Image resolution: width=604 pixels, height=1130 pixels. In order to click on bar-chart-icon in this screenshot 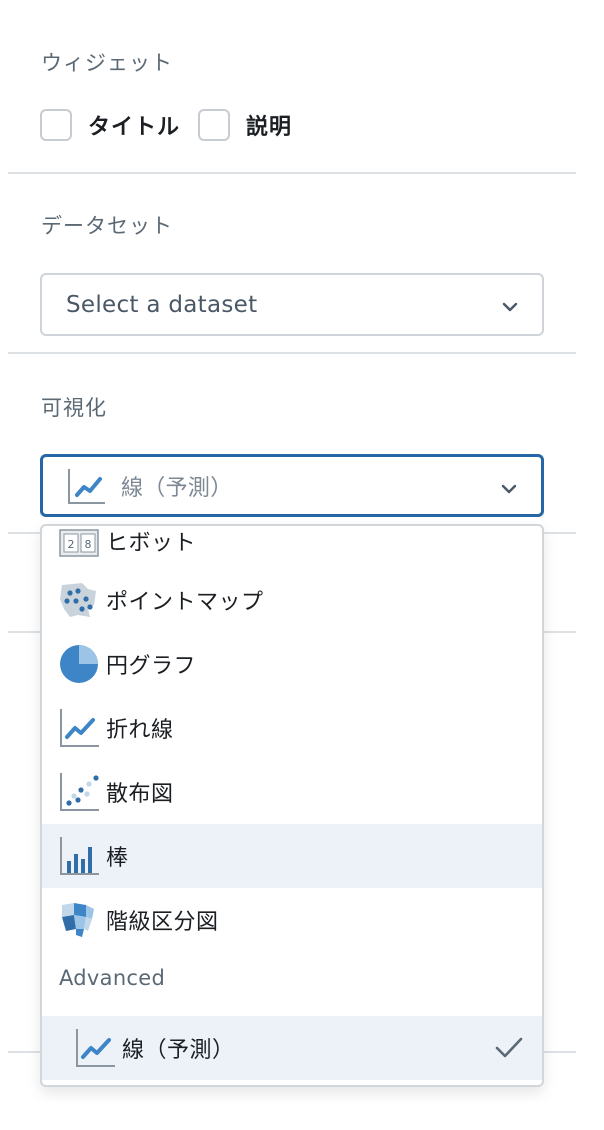, I will do `click(79, 856)`.